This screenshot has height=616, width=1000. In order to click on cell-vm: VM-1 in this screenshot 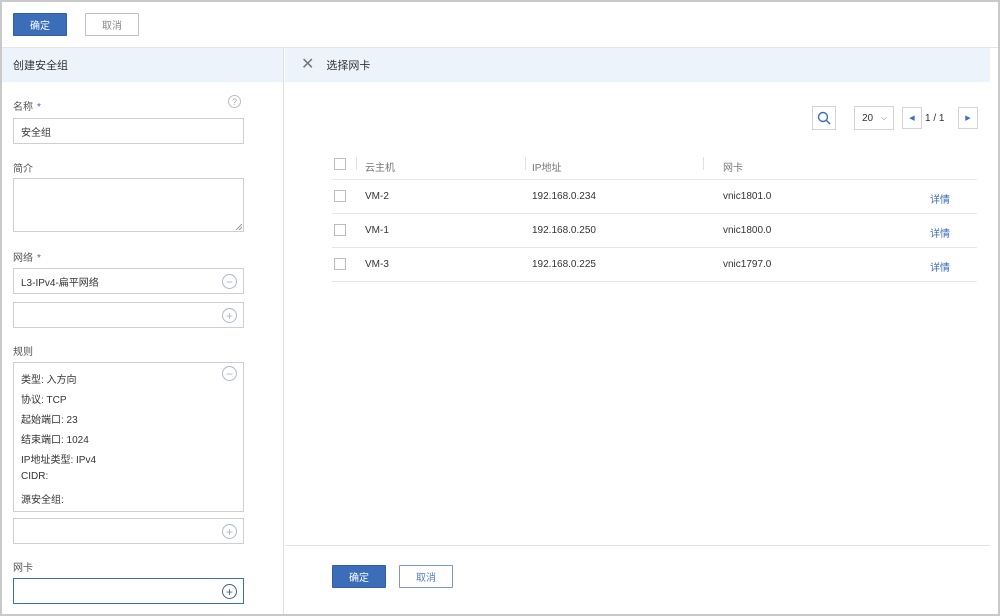, I will do `click(377, 230)`.